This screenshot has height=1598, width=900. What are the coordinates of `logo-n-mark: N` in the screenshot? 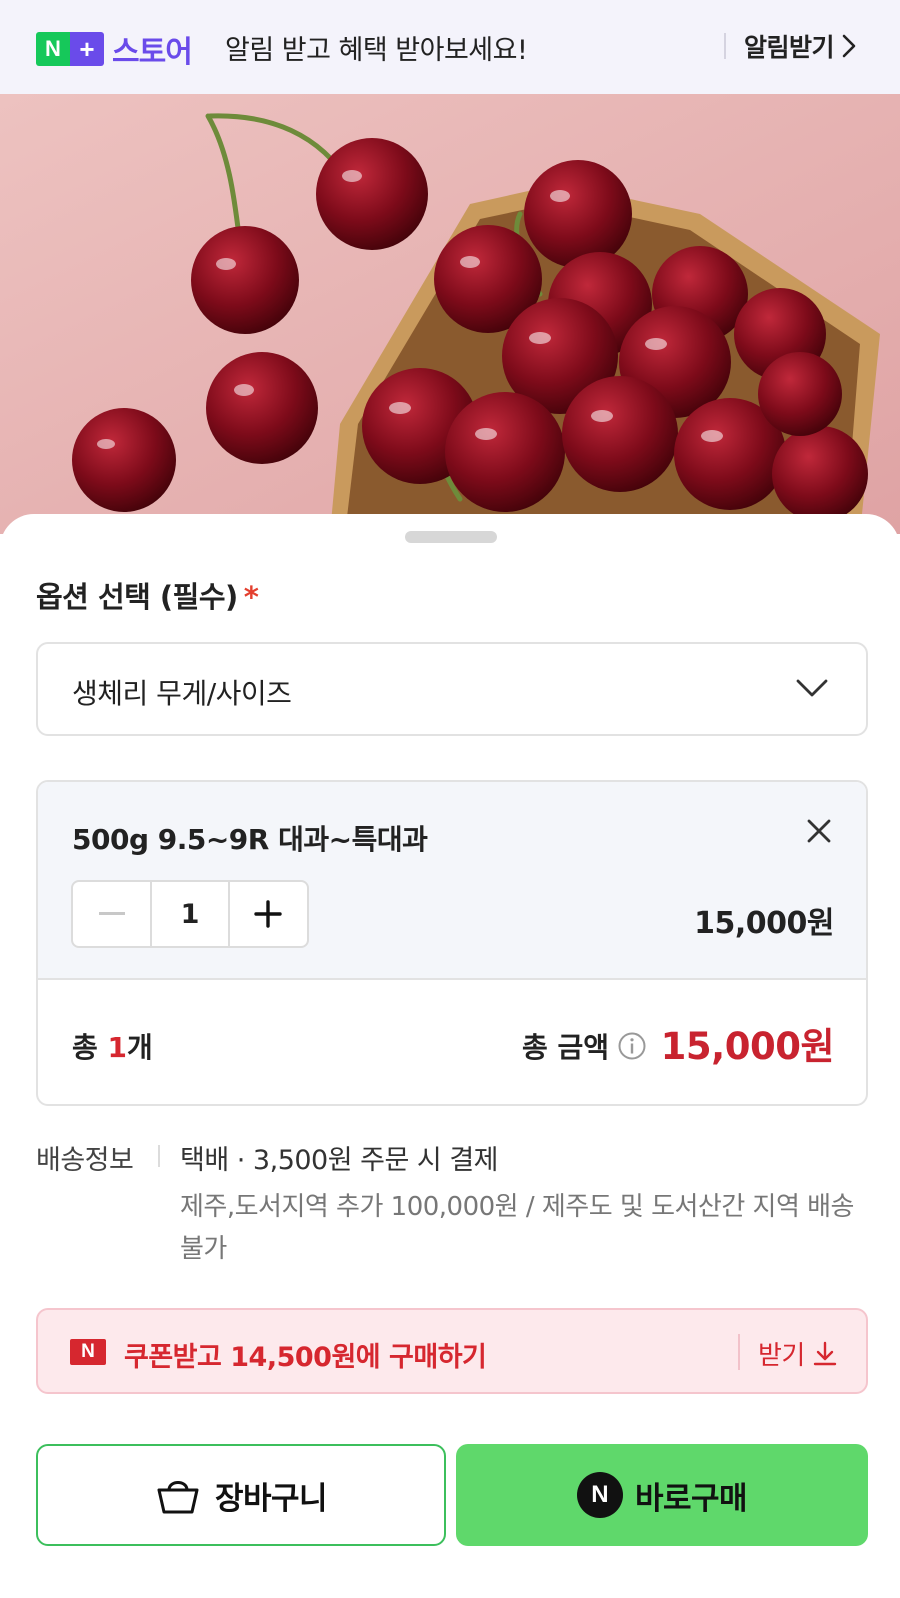 It's located at (53, 49).